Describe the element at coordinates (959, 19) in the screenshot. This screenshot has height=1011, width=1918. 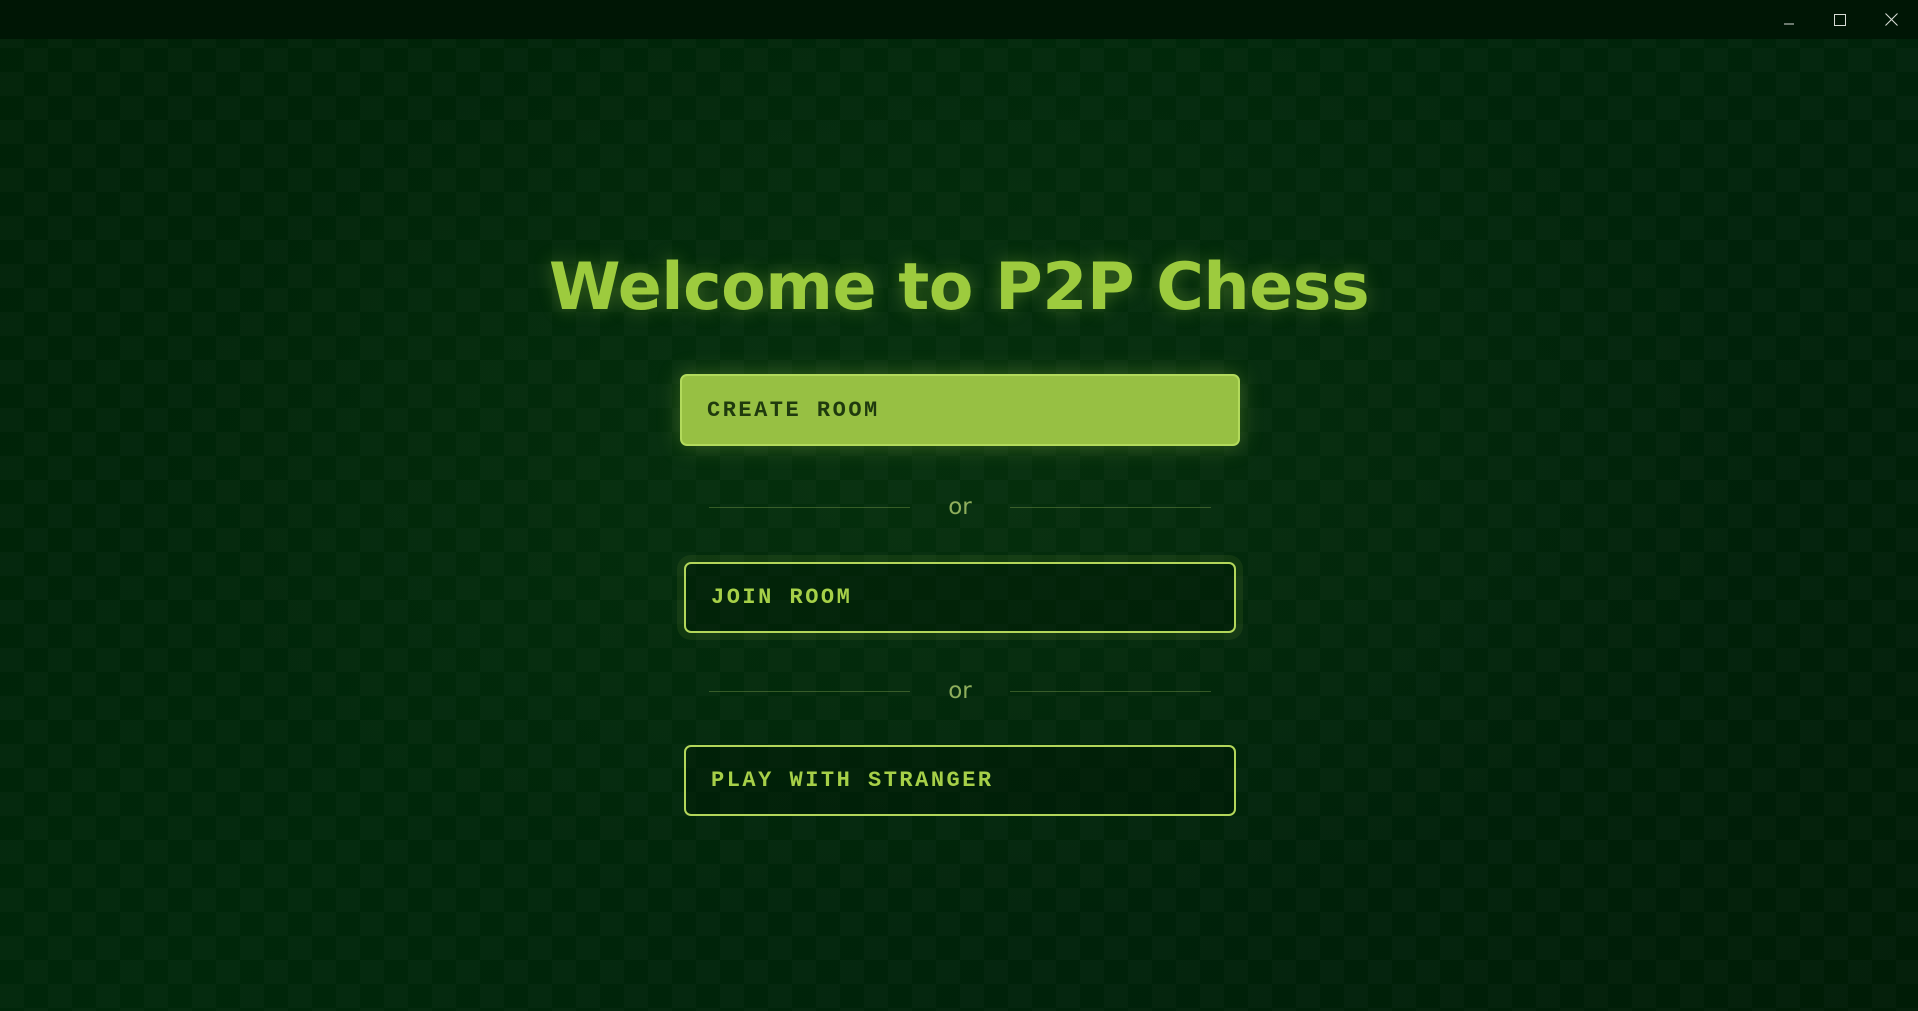
I see `title-bar` at that location.